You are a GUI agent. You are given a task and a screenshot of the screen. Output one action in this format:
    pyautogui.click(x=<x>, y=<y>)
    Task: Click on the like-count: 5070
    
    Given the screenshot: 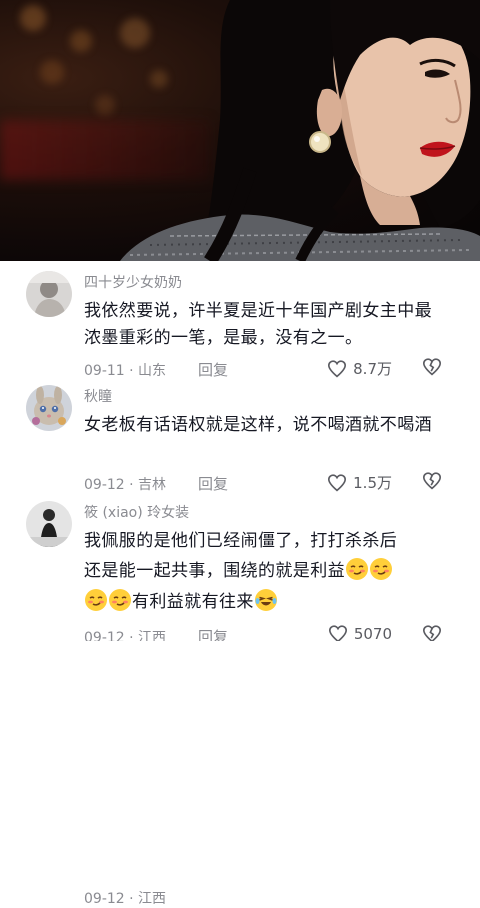 What is the action you would take?
    pyautogui.click(x=372, y=633)
    